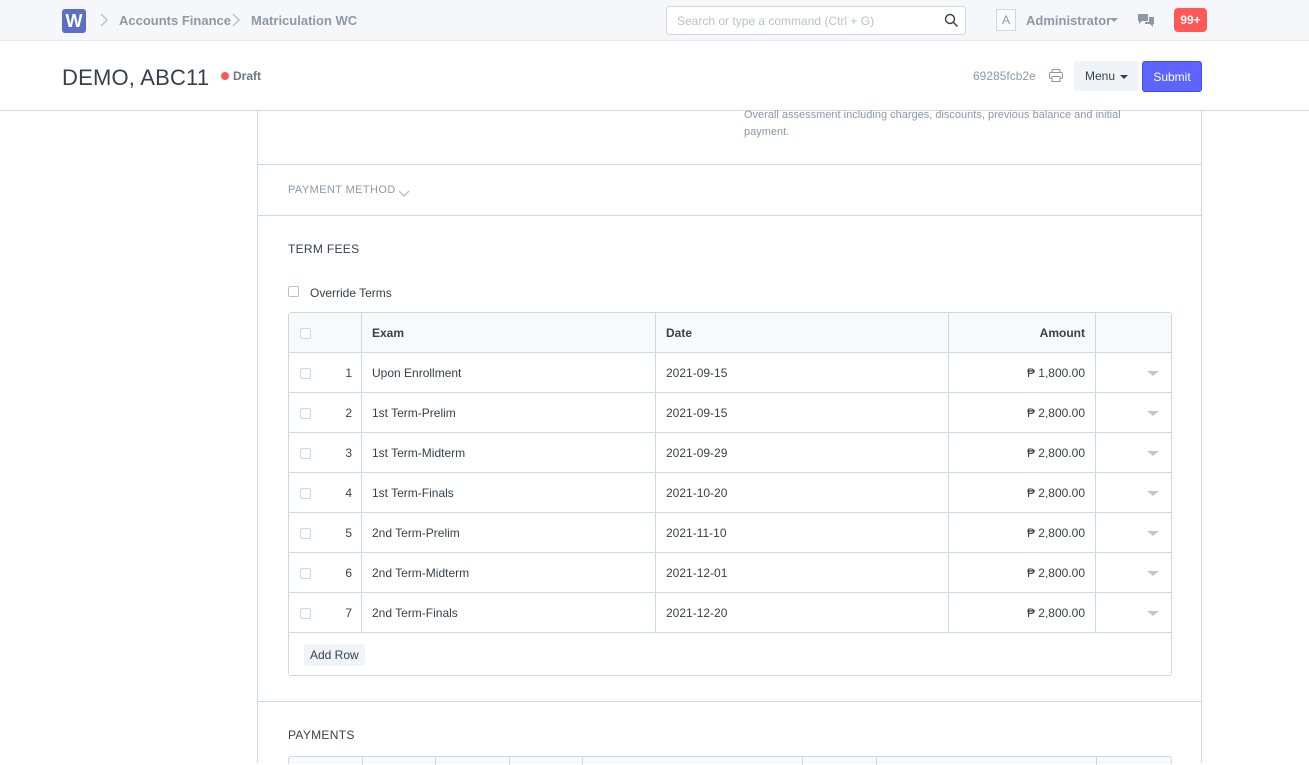 This screenshot has height=765, width=1309. What do you see at coordinates (416, 533) in the screenshot?
I see `cell-exam: 2nd Term-Prelim` at bounding box center [416, 533].